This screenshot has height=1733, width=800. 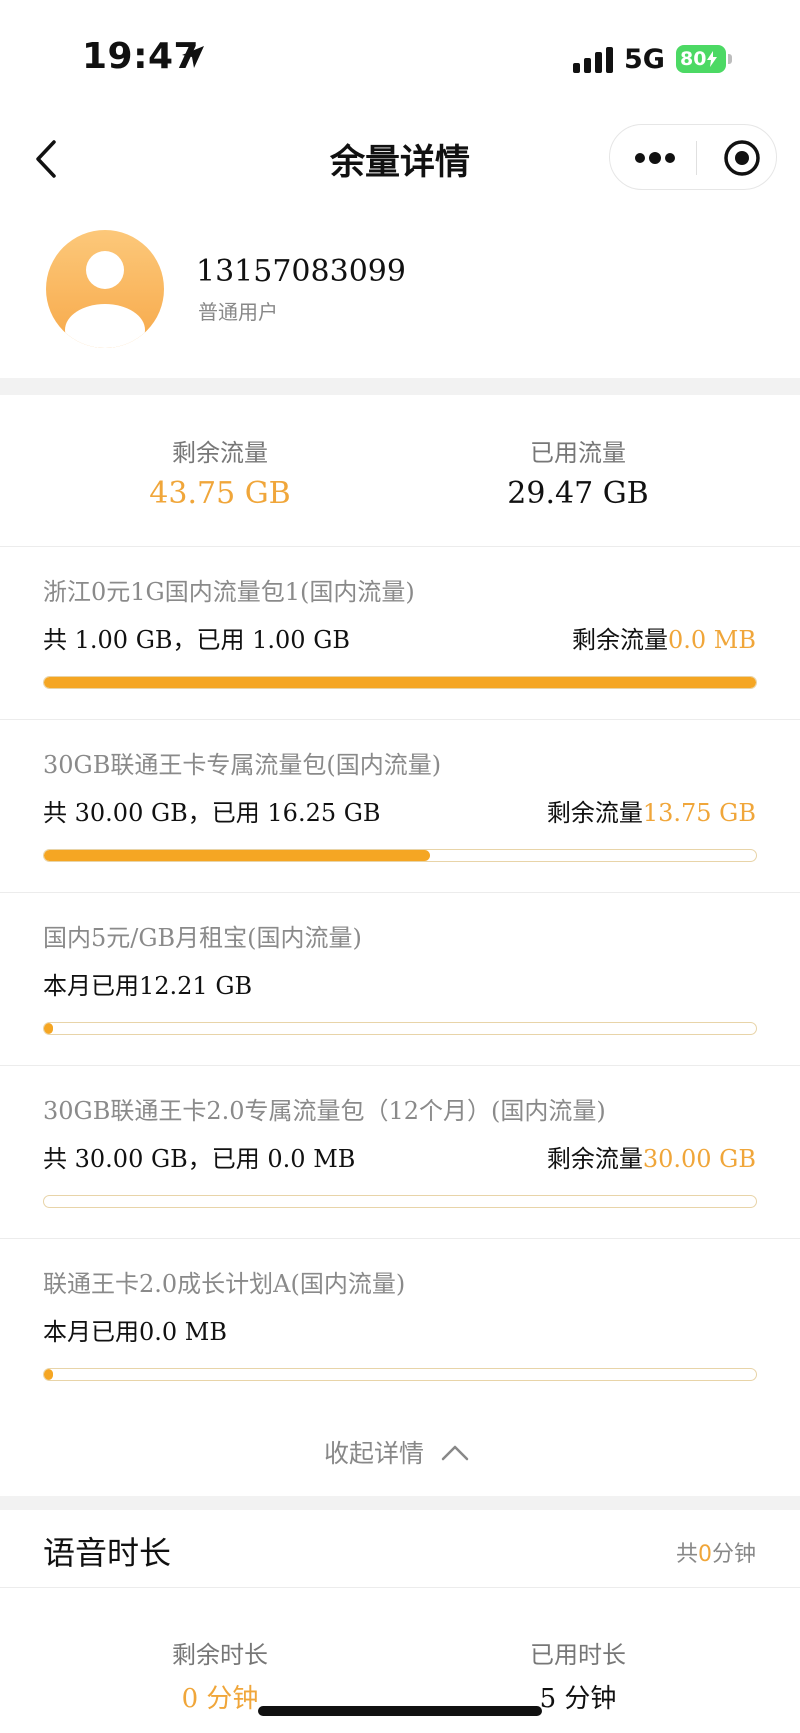 I want to click on signal-icon, so click(x=593, y=60).